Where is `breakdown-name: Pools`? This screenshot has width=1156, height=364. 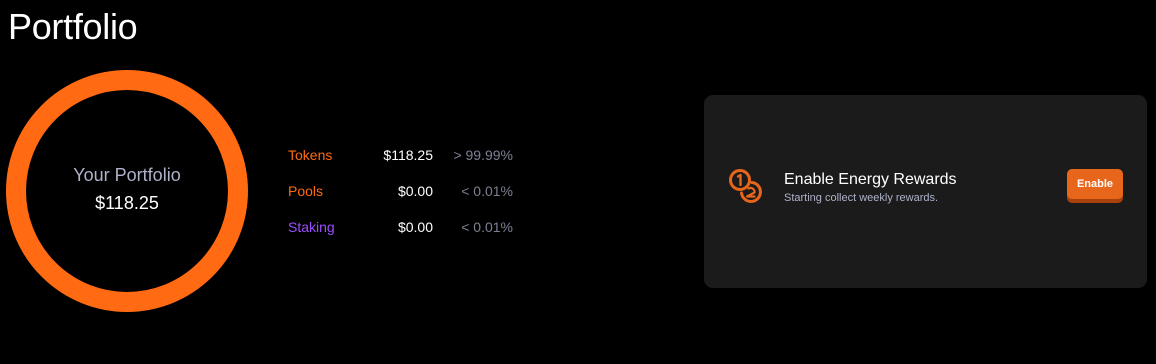
breakdown-name: Pools is located at coordinates (306, 191).